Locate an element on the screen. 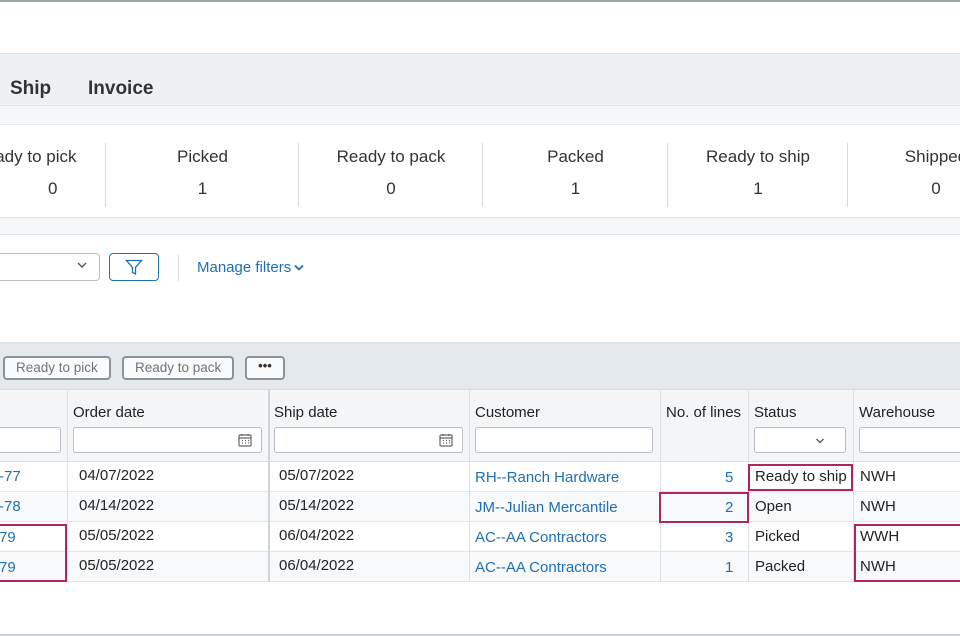 The height and width of the screenshot is (636, 960). customer-link: JM--Julian Mercantile is located at coordinates (546, 507).